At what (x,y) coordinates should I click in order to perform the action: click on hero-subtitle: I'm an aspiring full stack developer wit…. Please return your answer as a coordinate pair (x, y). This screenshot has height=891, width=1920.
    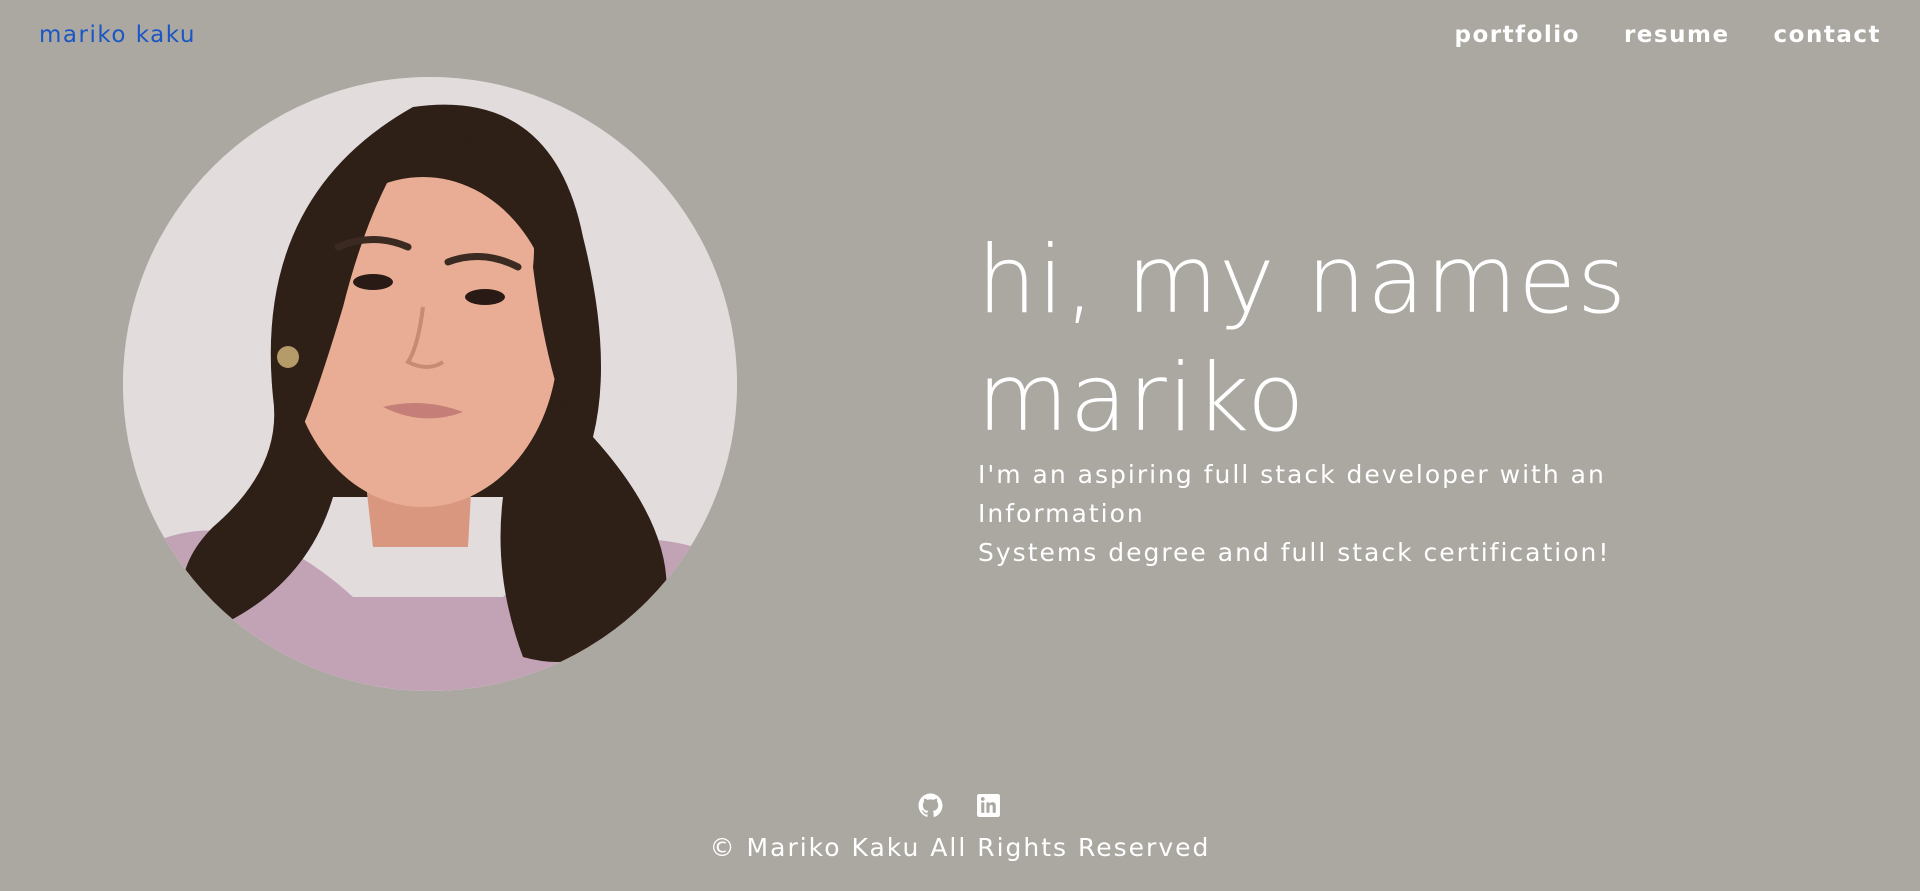
    Looking at the image, I should click on (1378, 513).